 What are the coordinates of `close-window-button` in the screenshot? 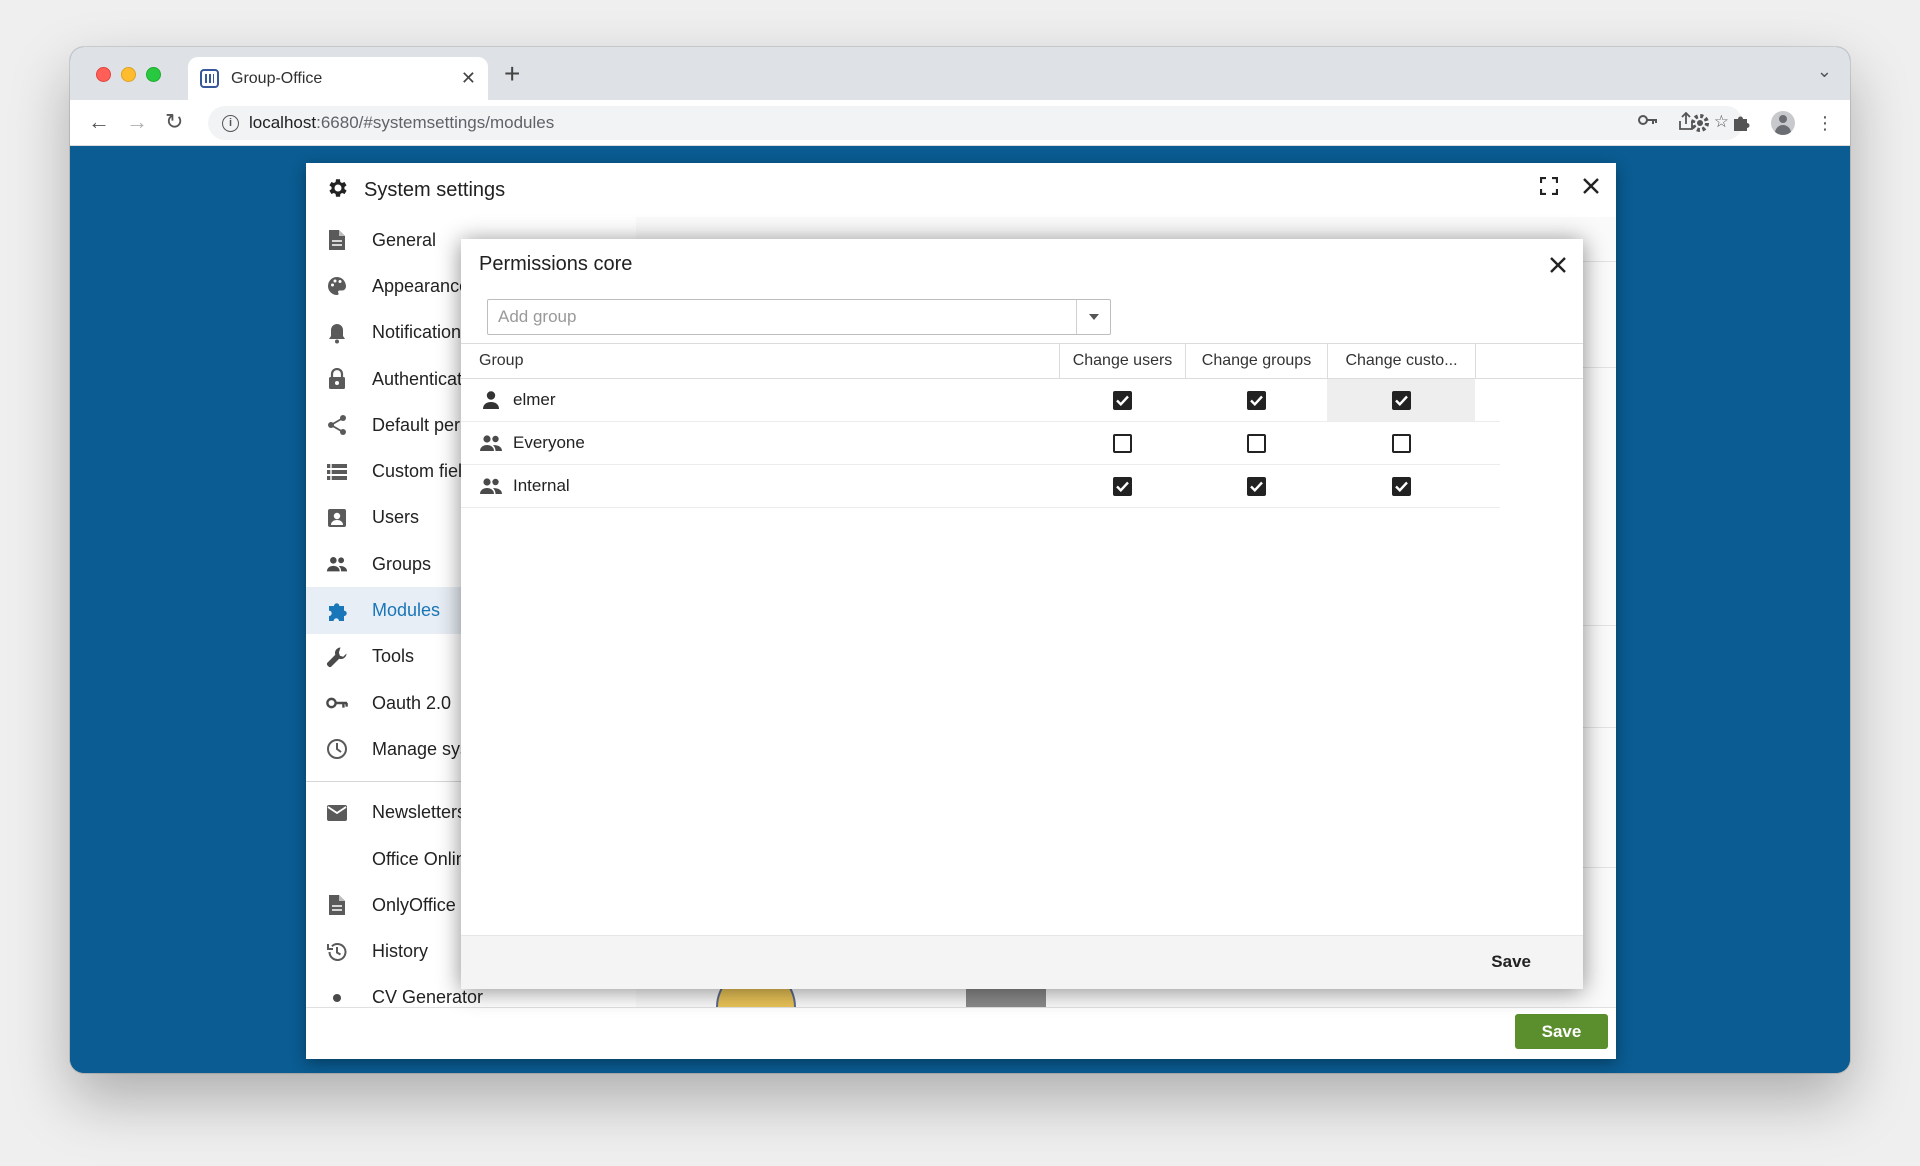 It's located at (103, 74).